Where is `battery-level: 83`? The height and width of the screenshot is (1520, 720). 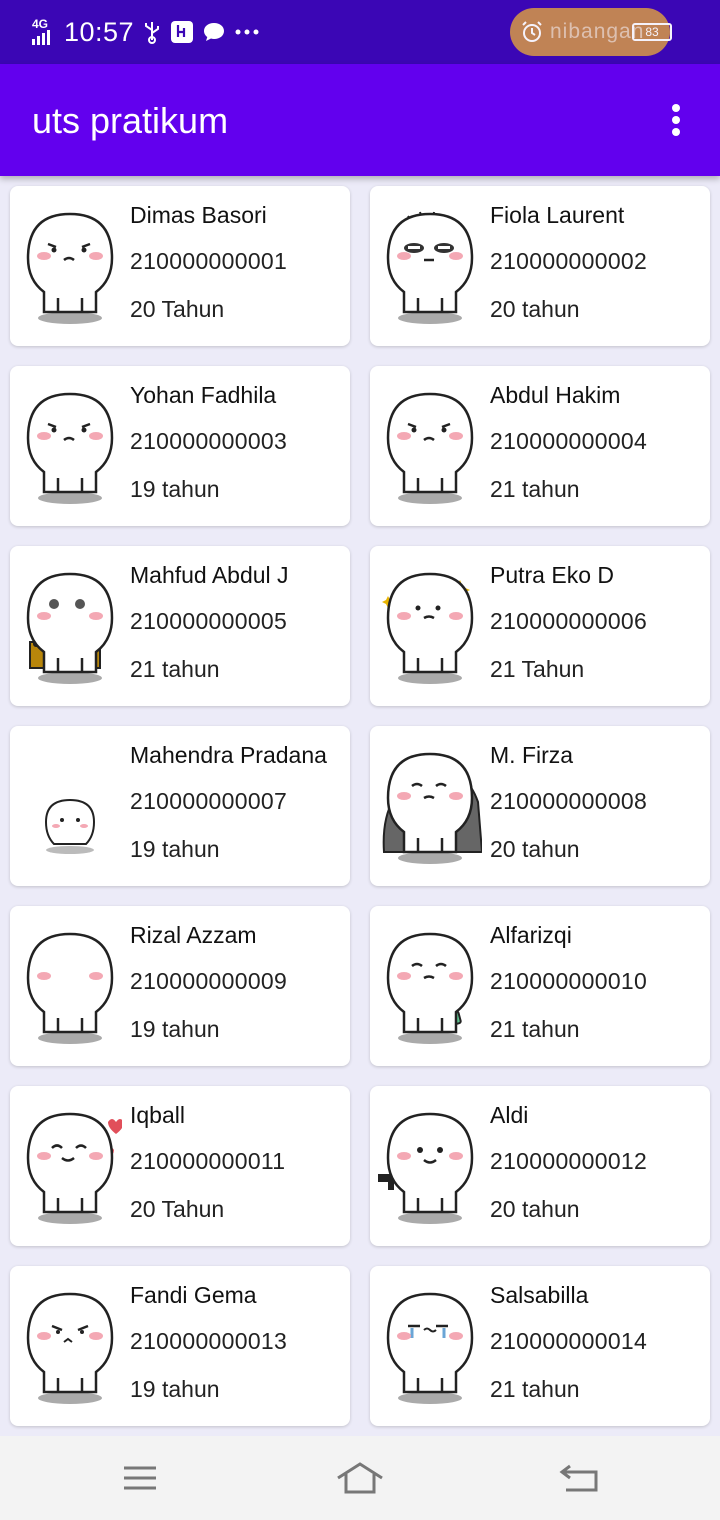
battery-level: 83 is located at coordinates (652, 32).